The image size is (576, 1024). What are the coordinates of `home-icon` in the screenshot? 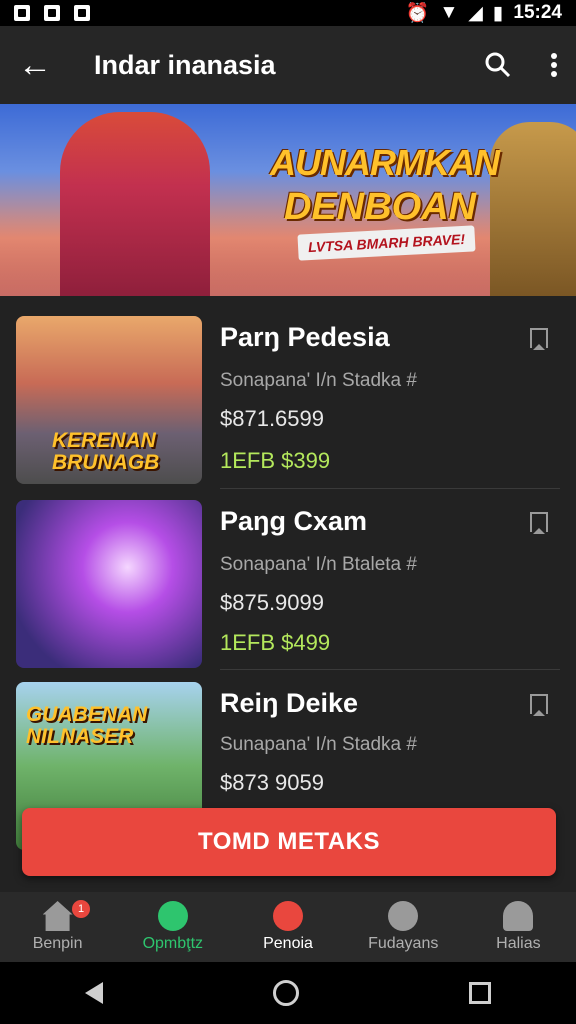 It's located at (57, 916).